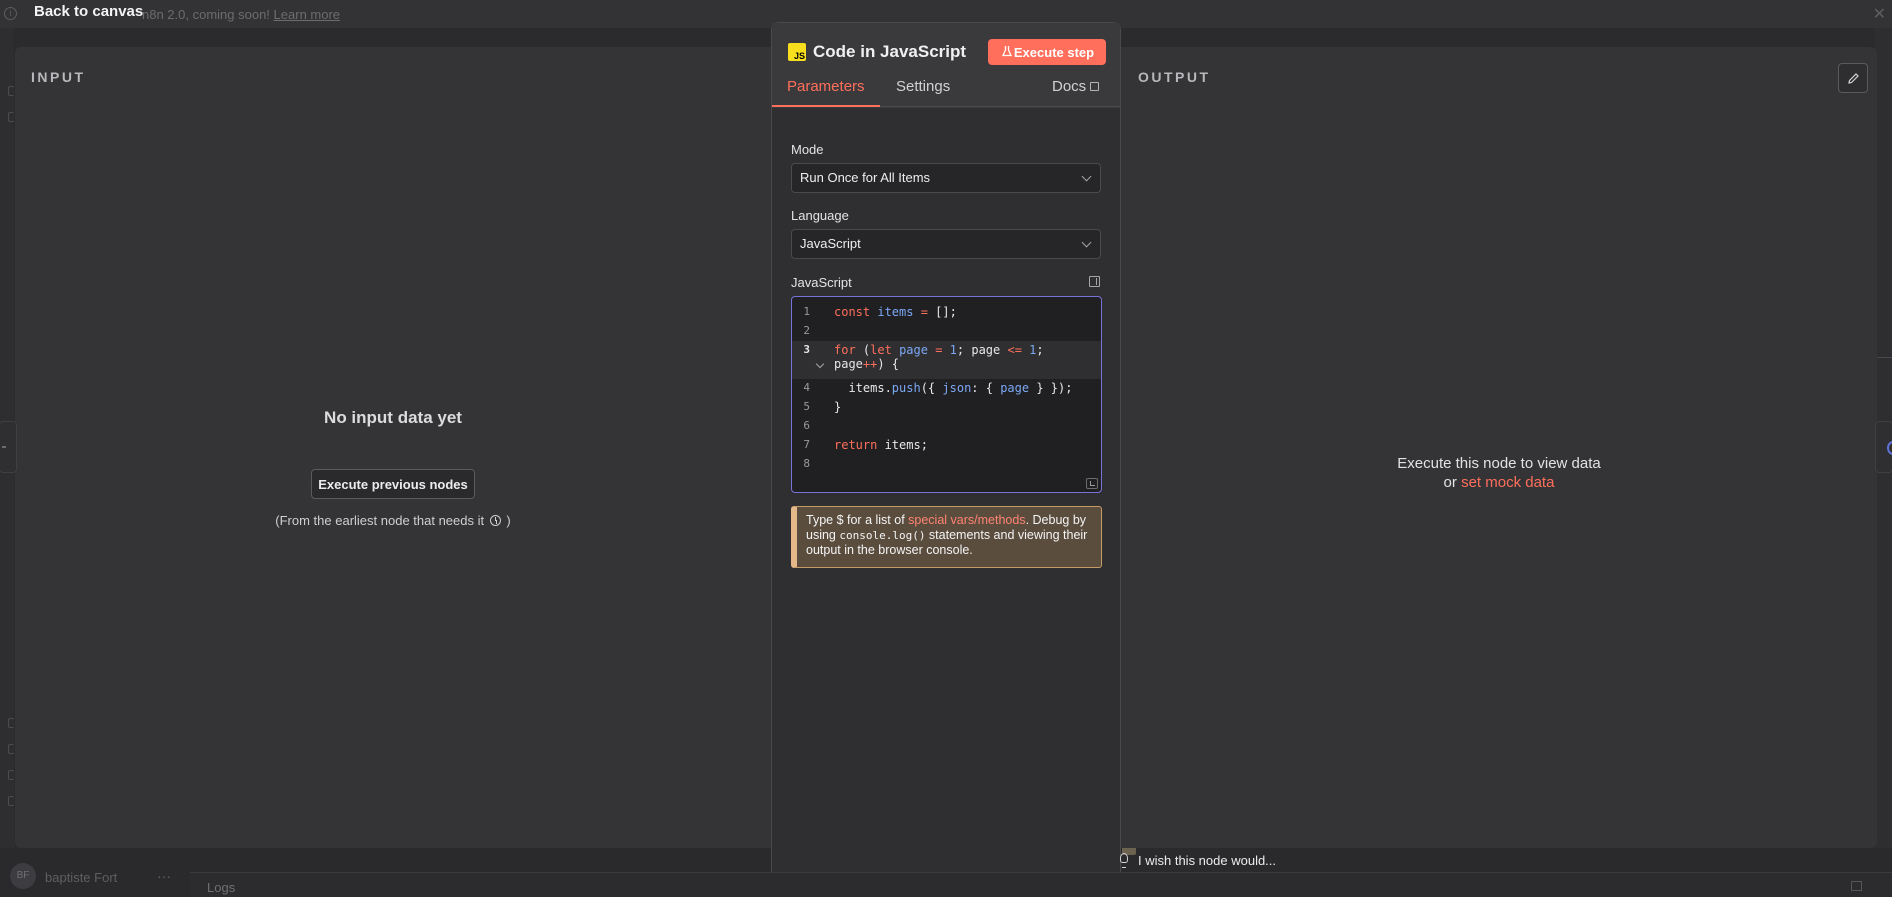  What do you see at coordinates (393, 484) in the screenshot?
I see `execute-previous-nodes-button: Execute previous nodes` at bounding box center [393, 484].